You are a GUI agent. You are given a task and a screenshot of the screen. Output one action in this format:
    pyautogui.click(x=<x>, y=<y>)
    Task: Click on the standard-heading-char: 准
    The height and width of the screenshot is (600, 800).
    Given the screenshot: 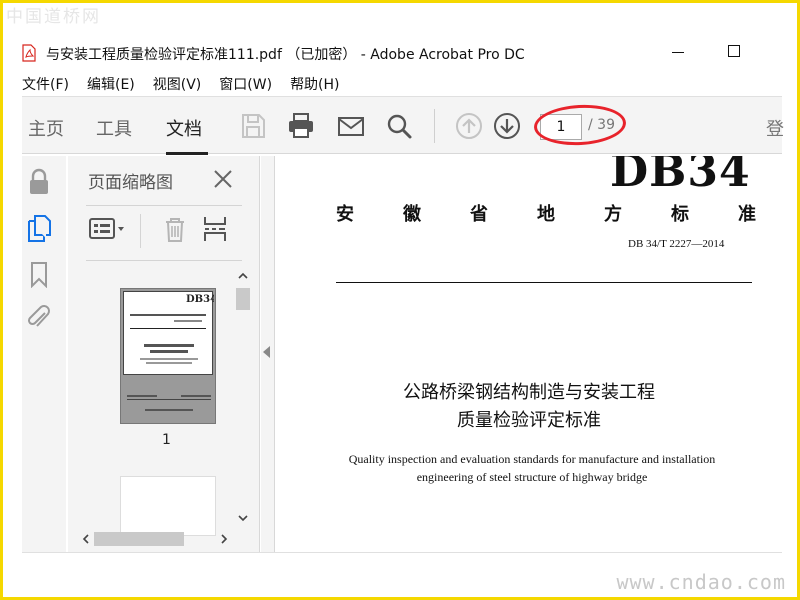 What is the action you would take?
    pyautogui.click(x=747, y=214)
    